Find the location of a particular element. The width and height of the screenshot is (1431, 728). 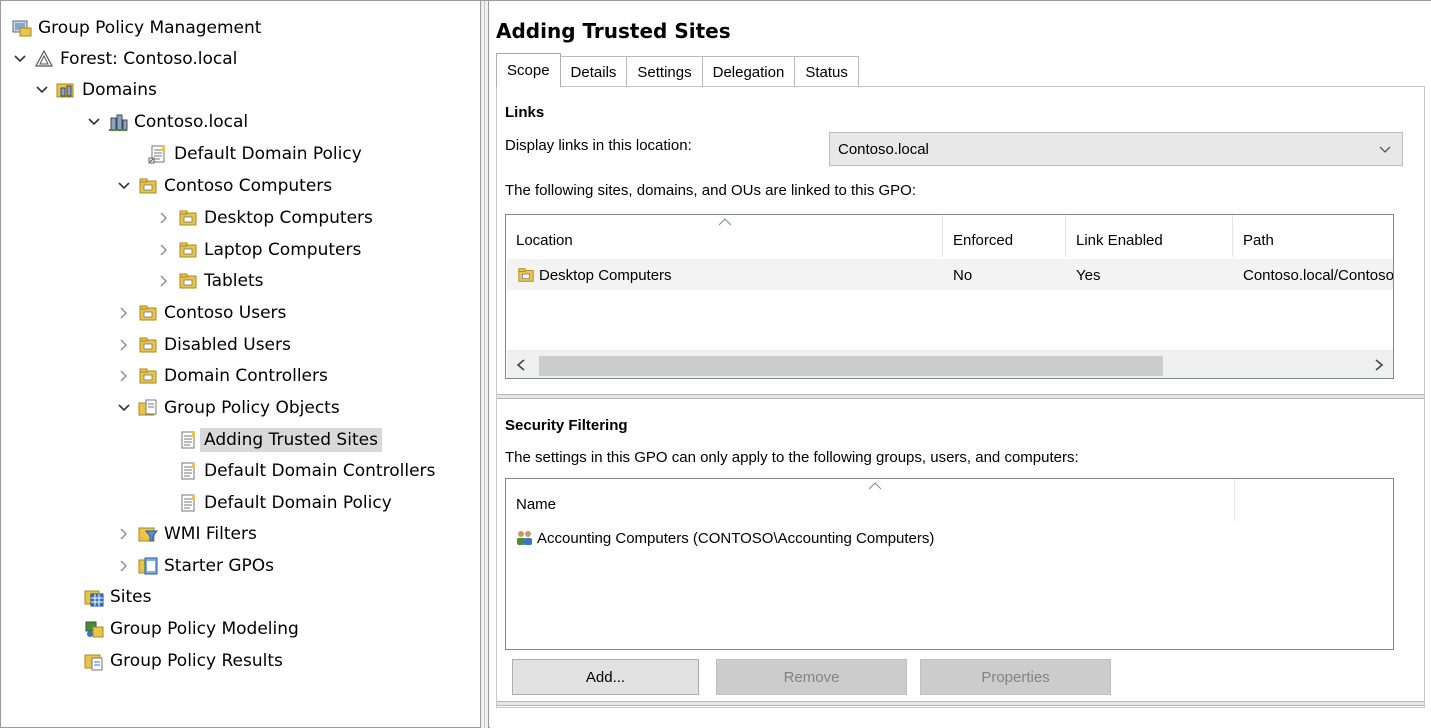

tab-scope: Scope is located at coordinates (528, 70).